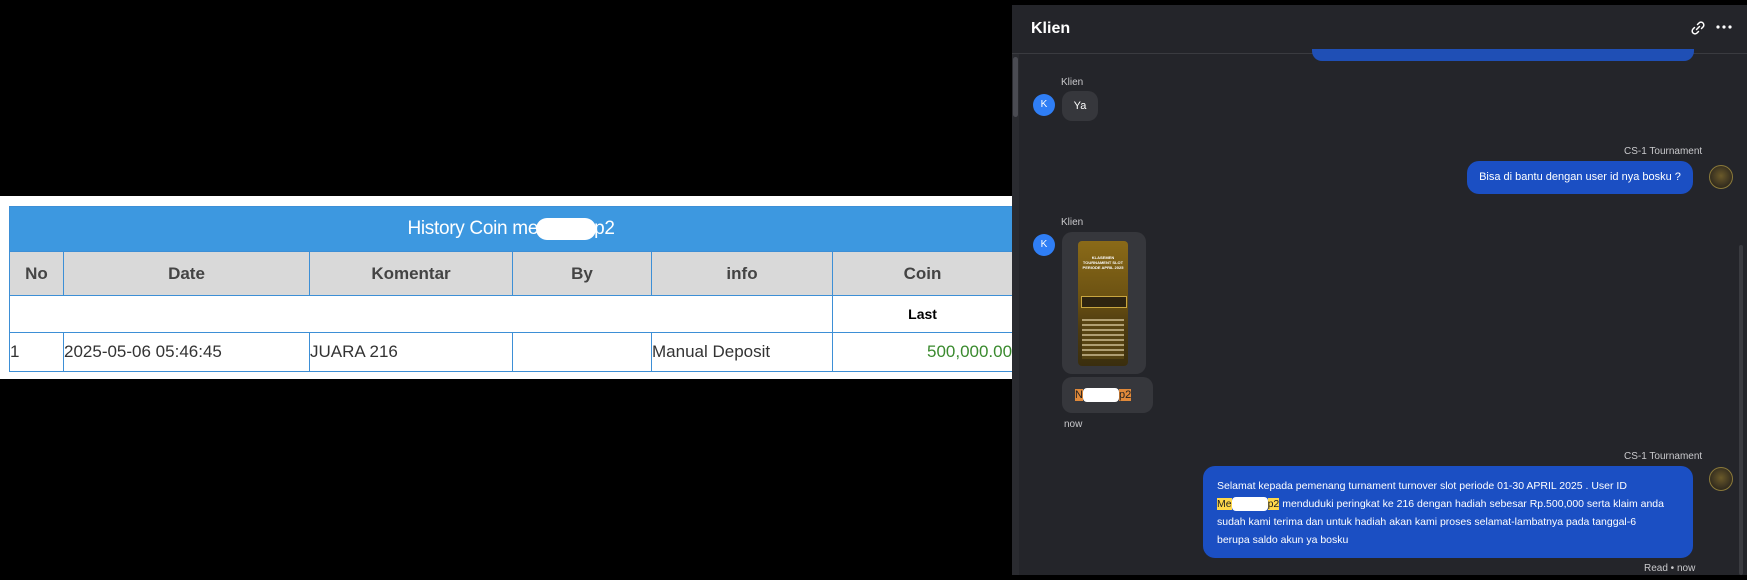 The image size is (1747, 580). I want to click on scrollbar-thumb, so click(1015, 87).